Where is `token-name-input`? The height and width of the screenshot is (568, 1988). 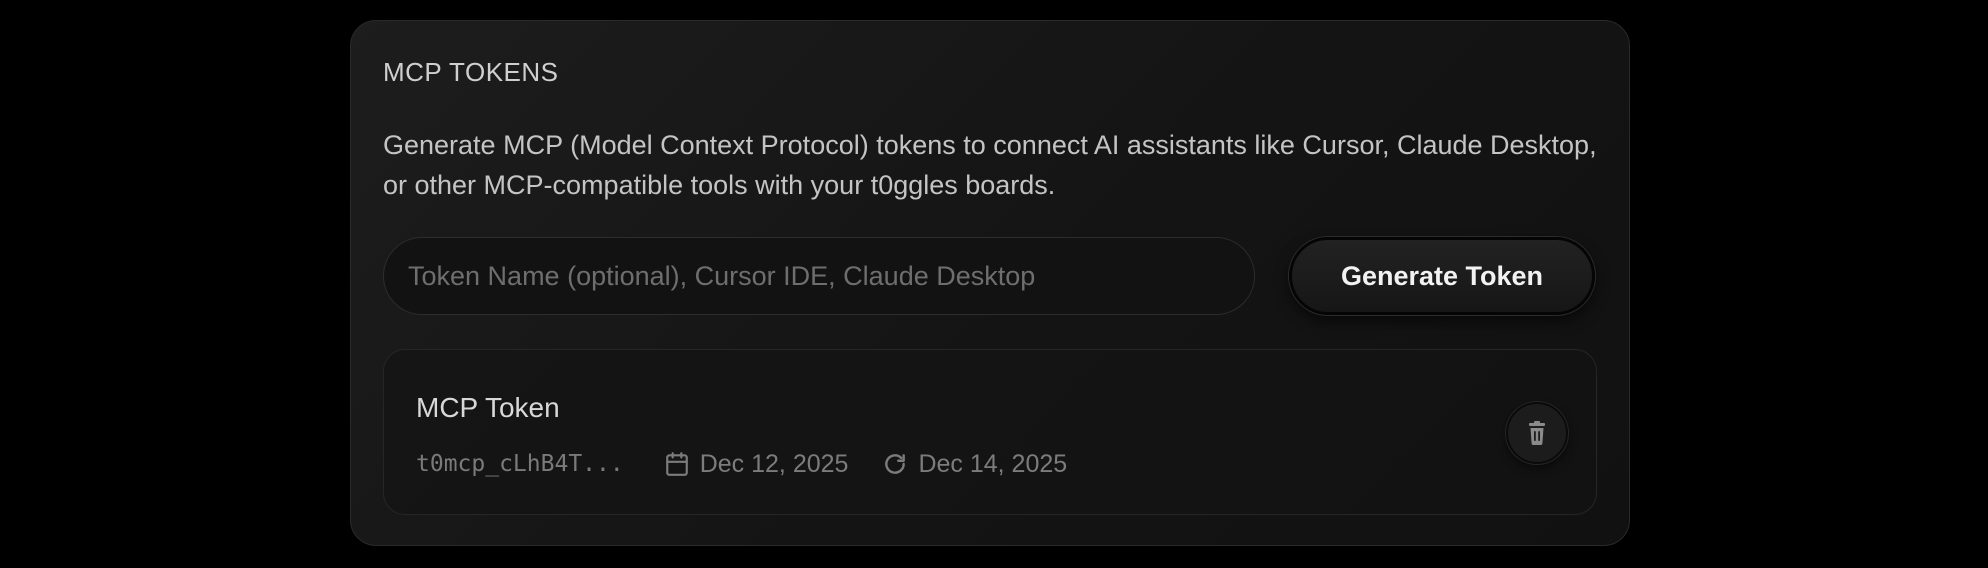
token-name-input is located at coordinates (819, 276).